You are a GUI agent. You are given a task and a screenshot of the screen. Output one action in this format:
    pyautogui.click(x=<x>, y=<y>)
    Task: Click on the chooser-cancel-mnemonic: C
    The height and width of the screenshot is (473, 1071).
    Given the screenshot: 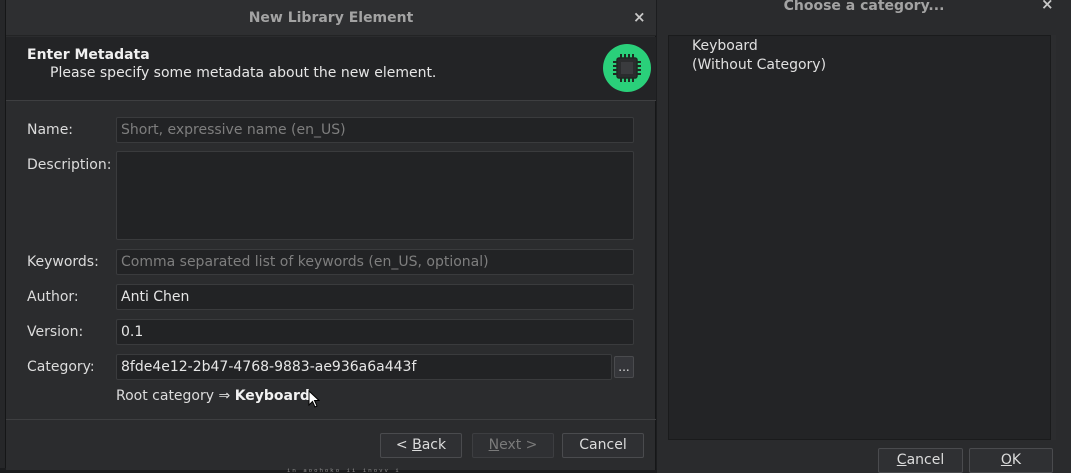 What is the action you would take?
    pyautogui.click(x=901, y=460)
    